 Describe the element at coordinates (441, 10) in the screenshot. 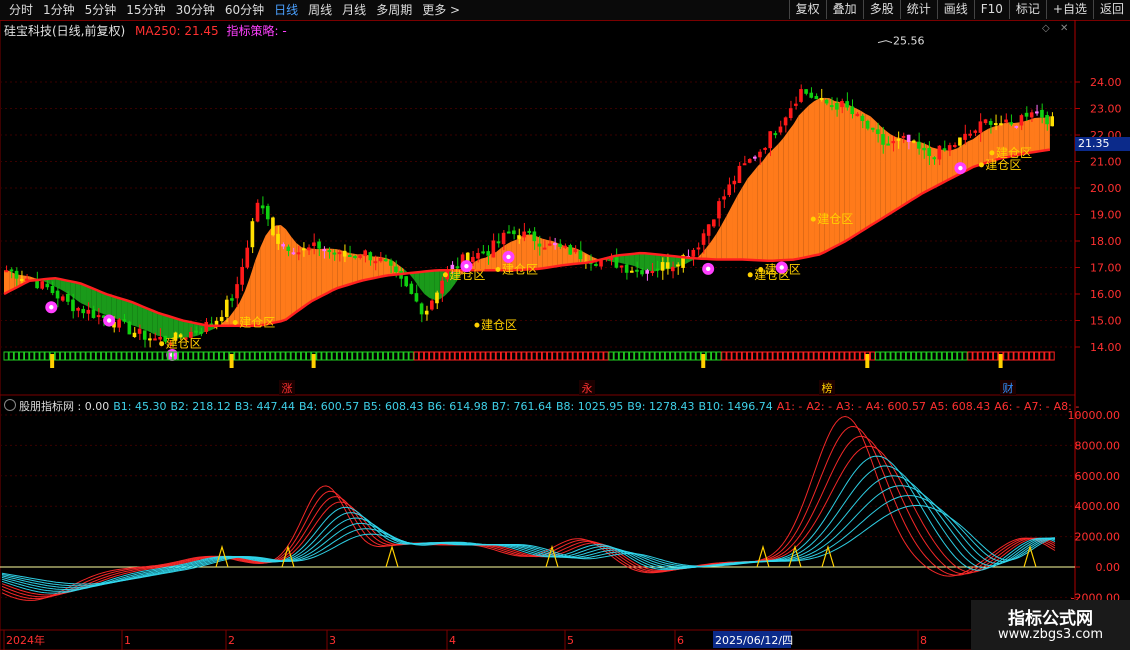

I see `period-tab-10: 更多 >` at that location.